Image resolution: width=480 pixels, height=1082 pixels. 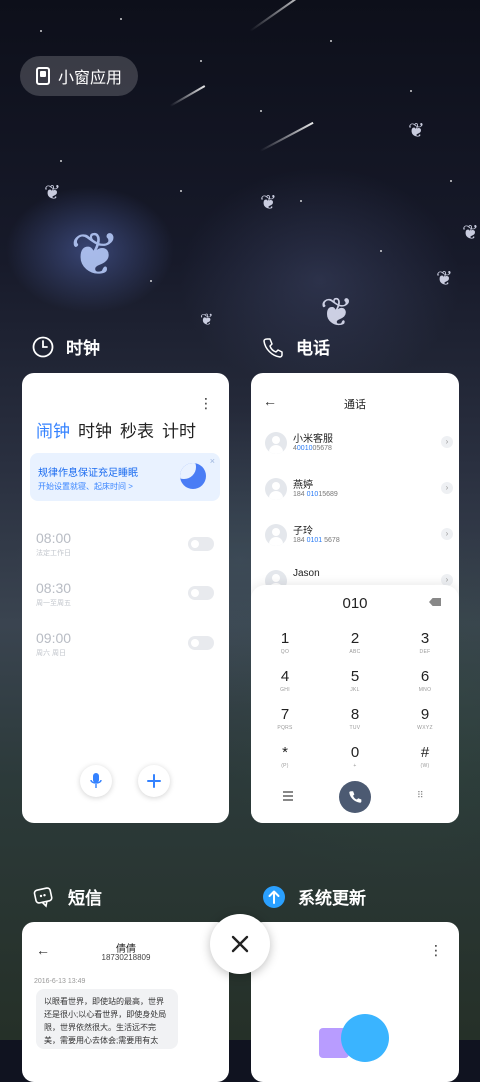 What do you see at coordinates (54, 638) in the screenshot?
I see `alarm-time: 09:00` at bounding box center [54, 638].